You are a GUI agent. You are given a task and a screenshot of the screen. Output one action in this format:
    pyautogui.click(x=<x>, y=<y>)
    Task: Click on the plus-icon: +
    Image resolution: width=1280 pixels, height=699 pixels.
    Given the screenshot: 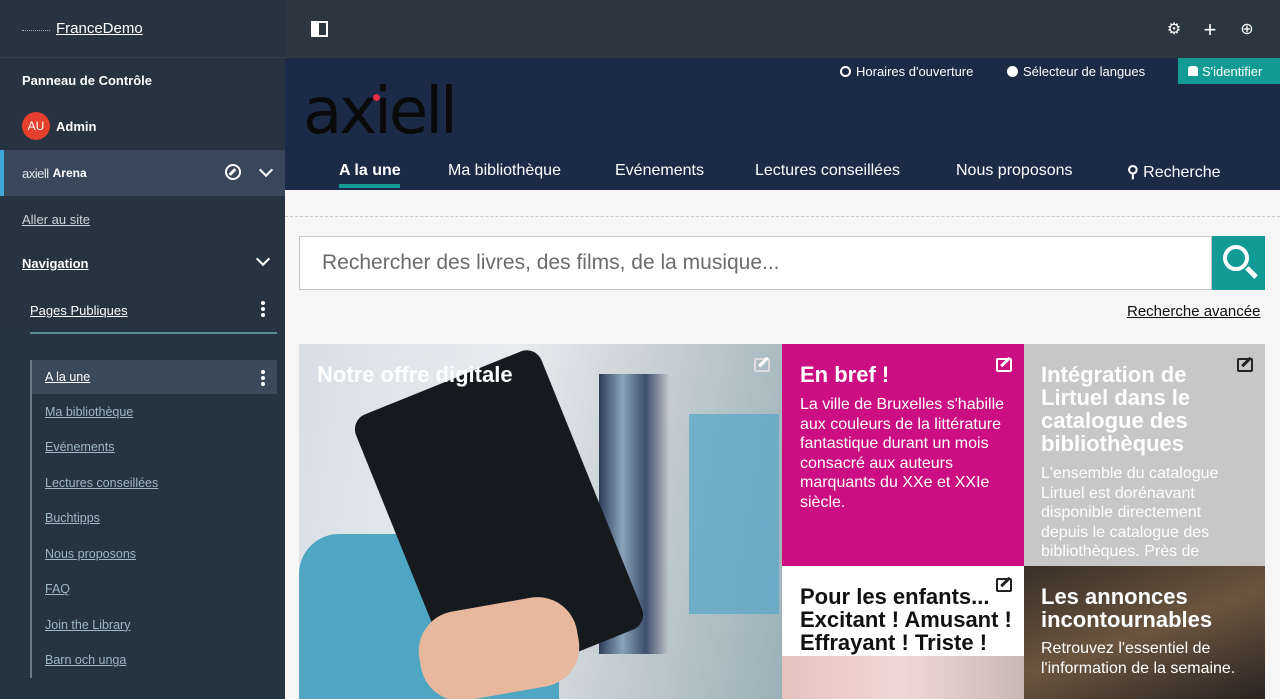 What is the action you would take?
    pyautogui.click(x=1210, y=30)
    